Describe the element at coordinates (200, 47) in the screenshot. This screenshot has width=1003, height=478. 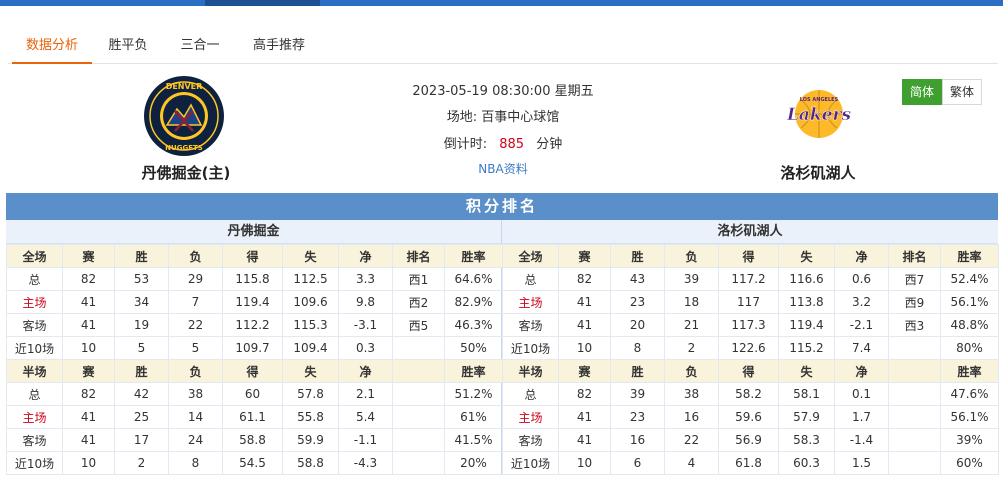
I see `tab-three-in-one: 三合一` at that location.